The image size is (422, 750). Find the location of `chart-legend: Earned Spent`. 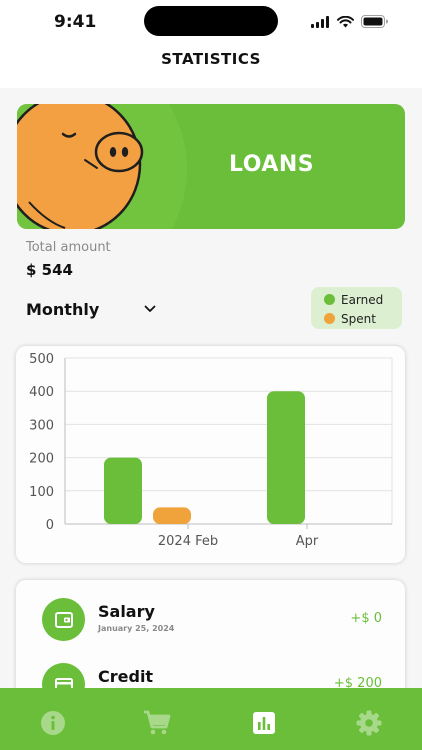

chart-legend: Earned Spent is located at coordinates (356, 308).